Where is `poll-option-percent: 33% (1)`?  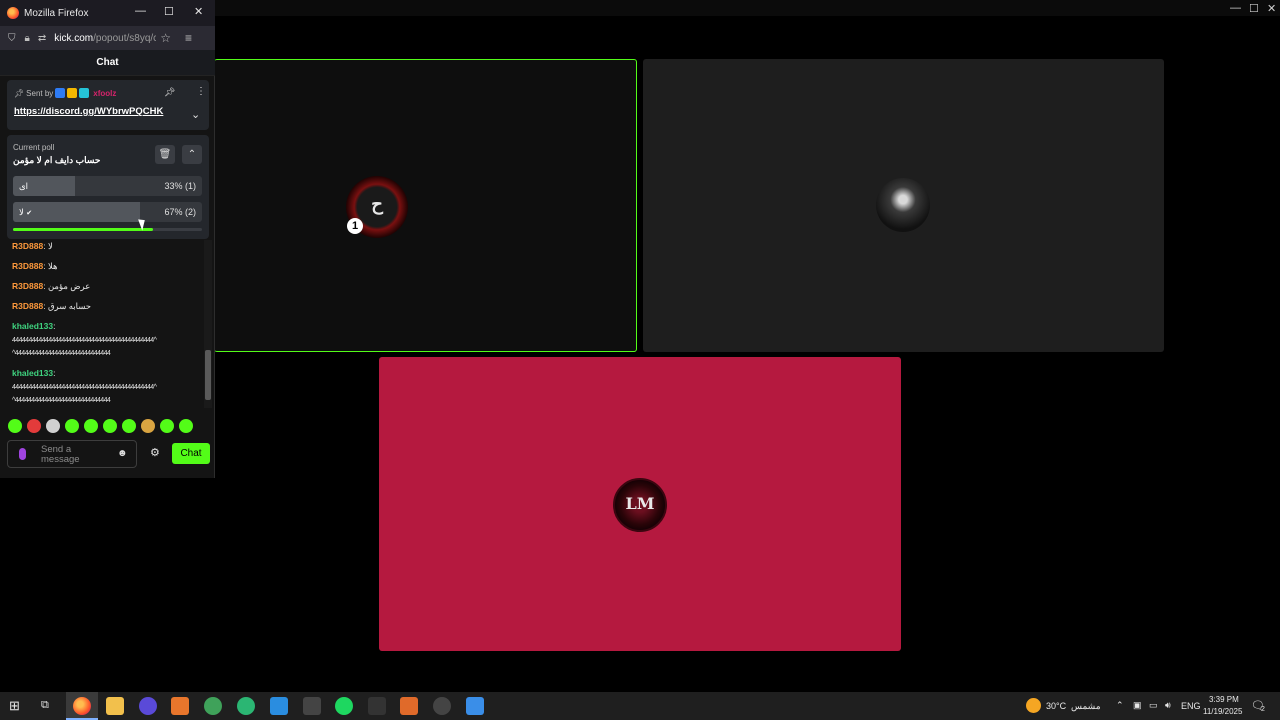 poll-option-percent: 33% (1) is located at coordinates (180, 186).